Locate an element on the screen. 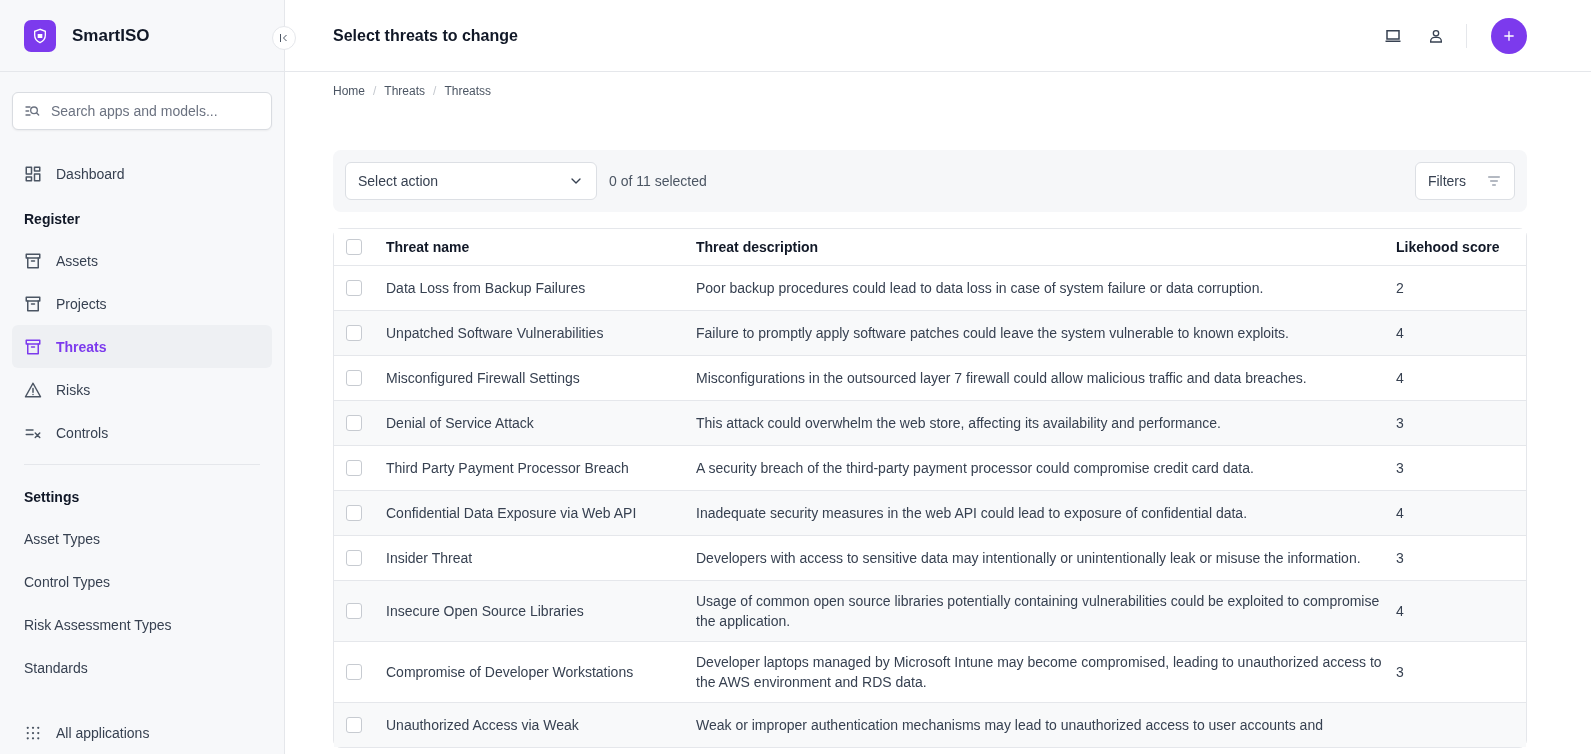  selection-count: 0 of 11 selected is located at coordinates (658, 181).